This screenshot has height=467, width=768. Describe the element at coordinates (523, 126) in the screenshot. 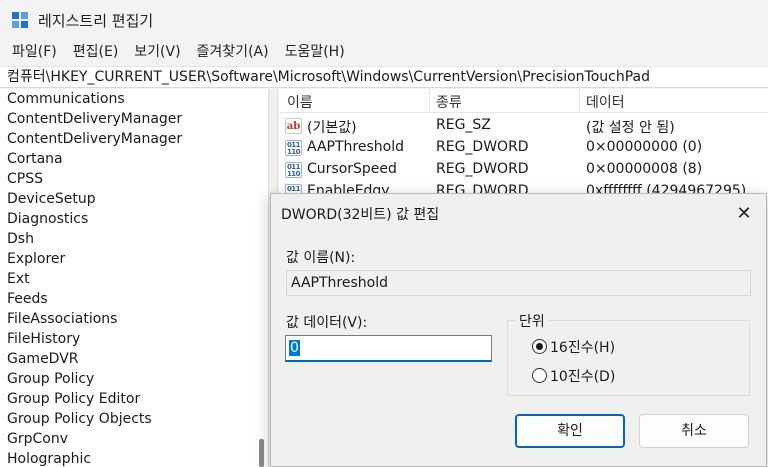

I see `value-row: ab (기본값) REG_SZ (값 설정 안 됨)` at that location.